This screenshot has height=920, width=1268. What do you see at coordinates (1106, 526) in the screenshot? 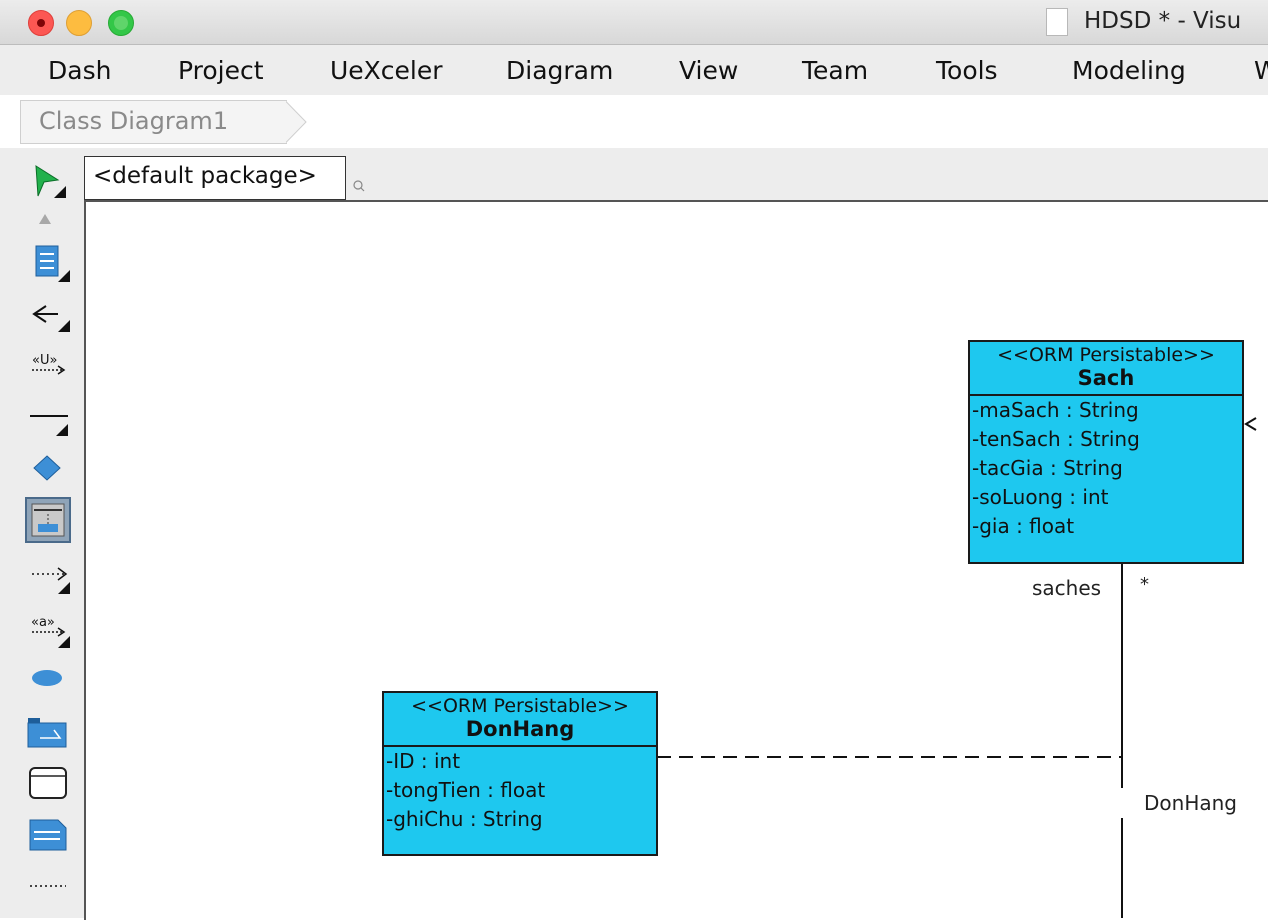
I see `class-attribute: -gia : float` at bounding box center [1106, 526].